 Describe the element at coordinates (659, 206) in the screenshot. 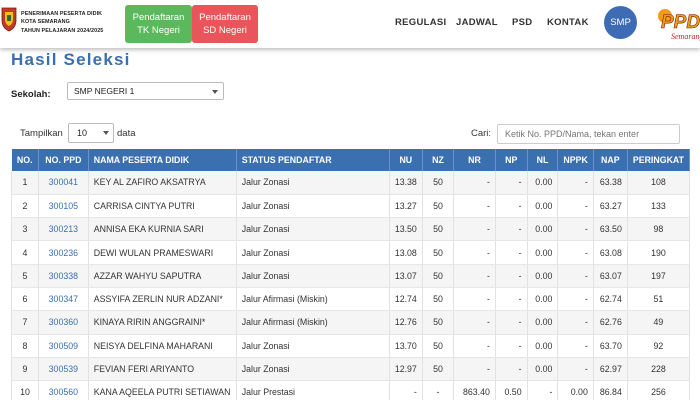

I see `cell-rank: 133` at that location.